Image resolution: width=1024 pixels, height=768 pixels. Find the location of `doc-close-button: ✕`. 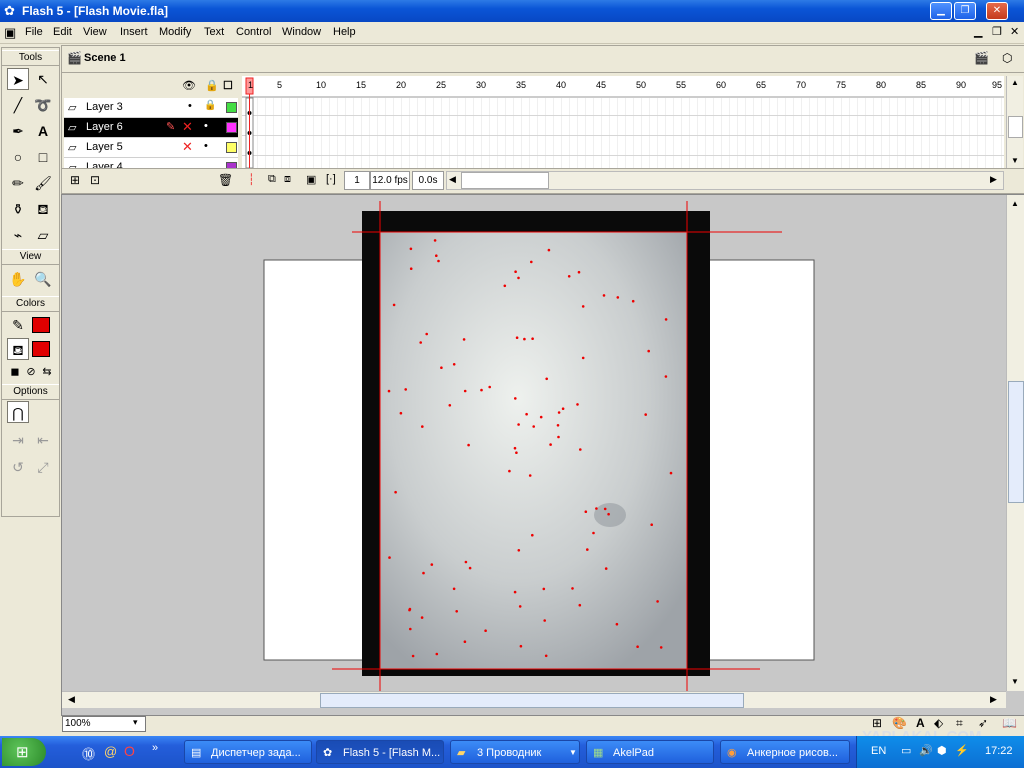

doc-close-button: ✕ is located at coordinates (1014, 31).